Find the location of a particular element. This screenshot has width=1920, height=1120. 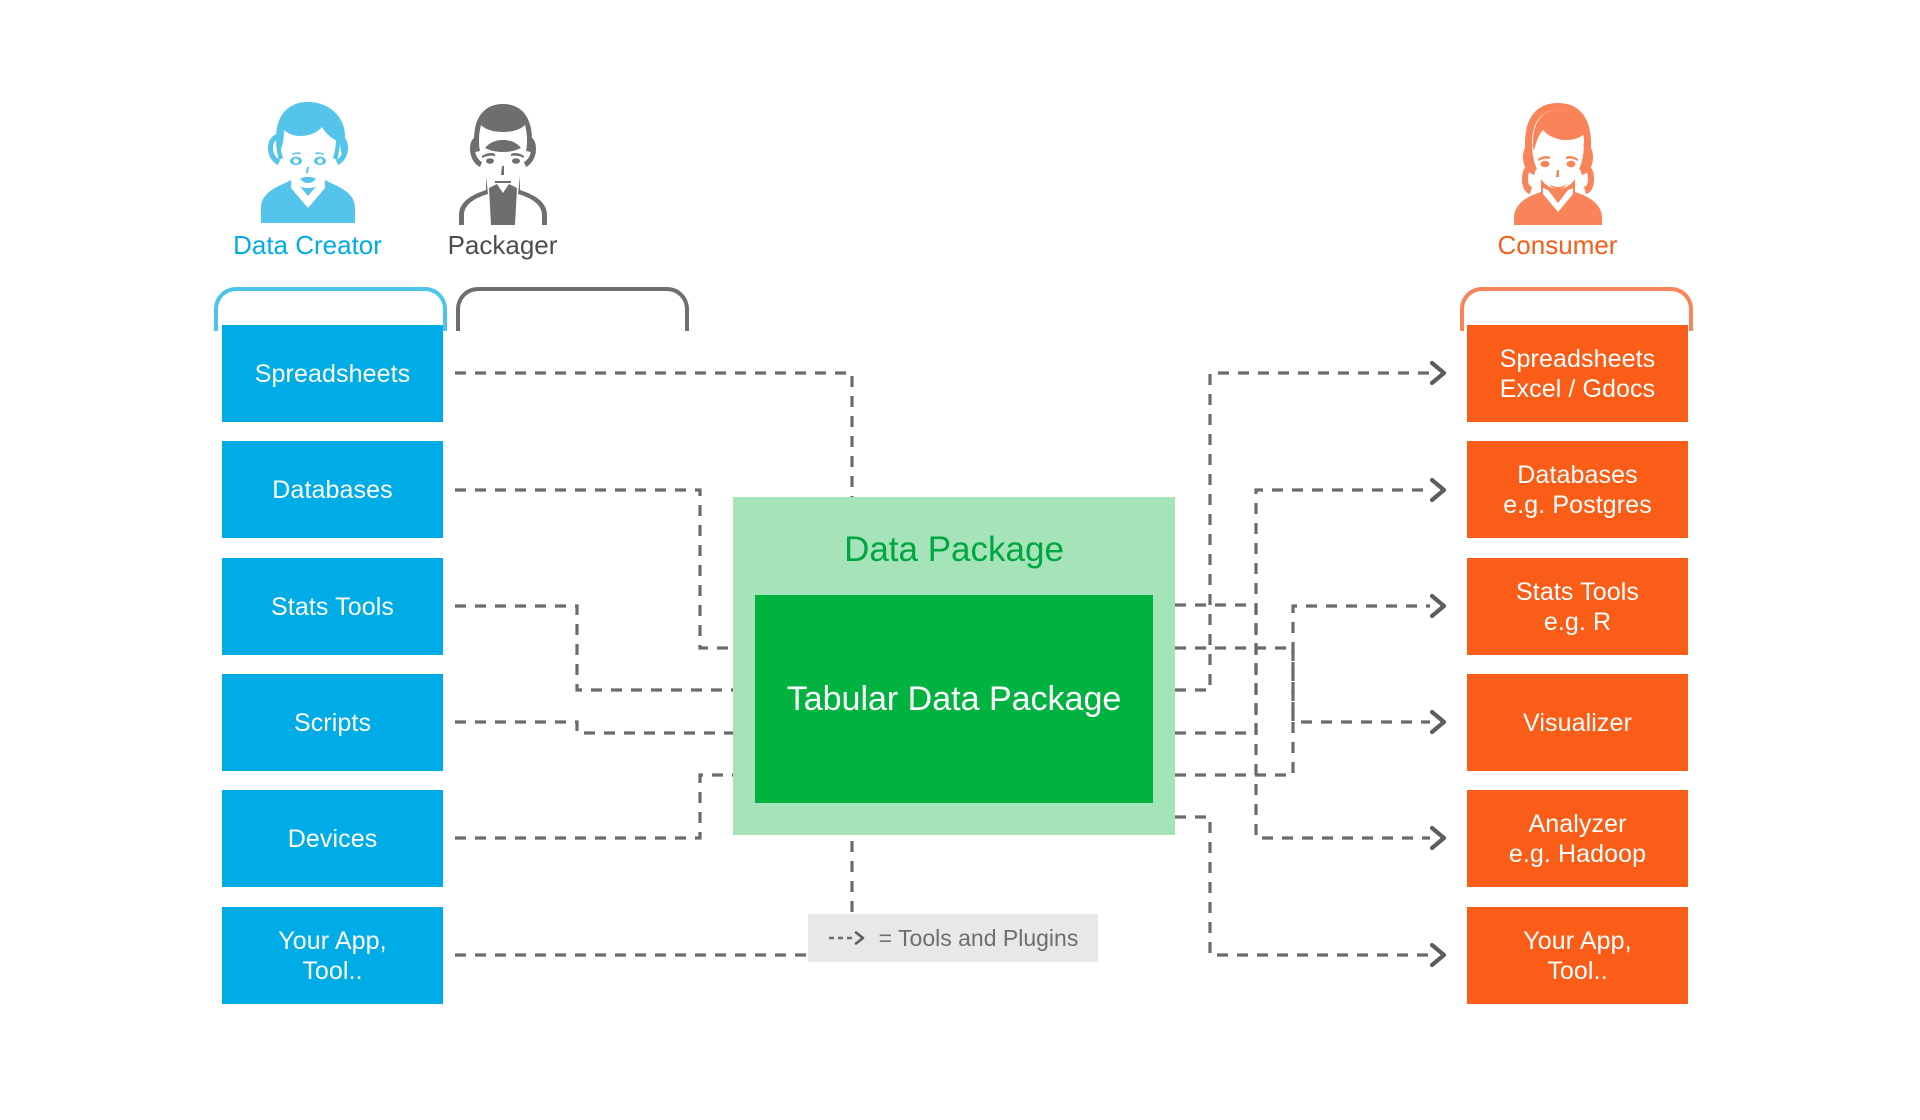

data-package-container: Data Package Tabular Data Package is located at coordinates (954, 666).